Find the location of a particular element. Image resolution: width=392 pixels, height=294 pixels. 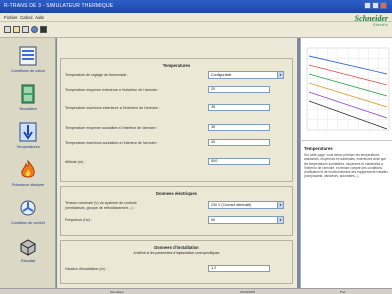

menu-aide: Aide is located at coordinates (39, 17).